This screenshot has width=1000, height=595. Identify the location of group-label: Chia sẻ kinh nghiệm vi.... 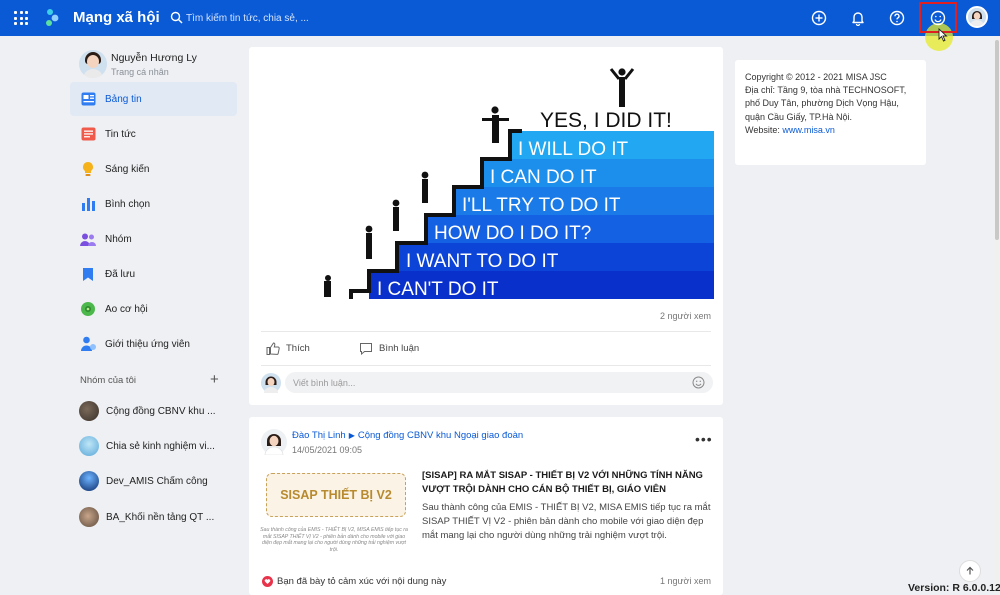
(160, 446).